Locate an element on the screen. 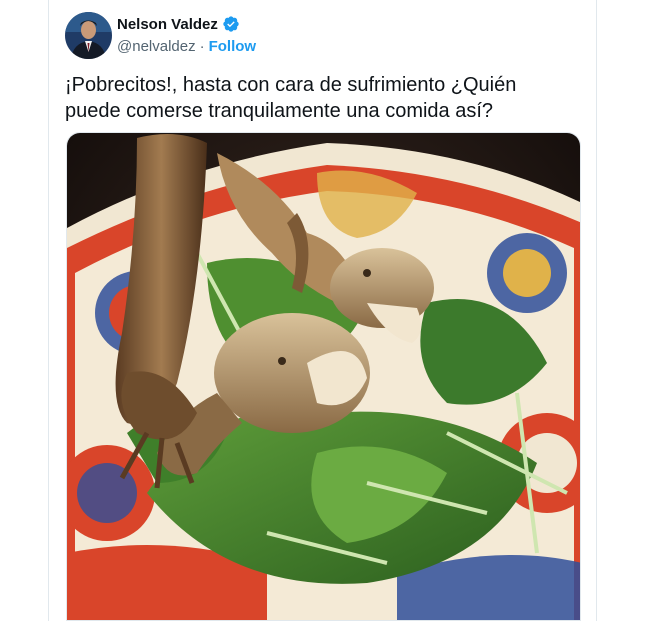 The image size is (656, 621). profile-photo-icon is located at coordinates (88, 35).